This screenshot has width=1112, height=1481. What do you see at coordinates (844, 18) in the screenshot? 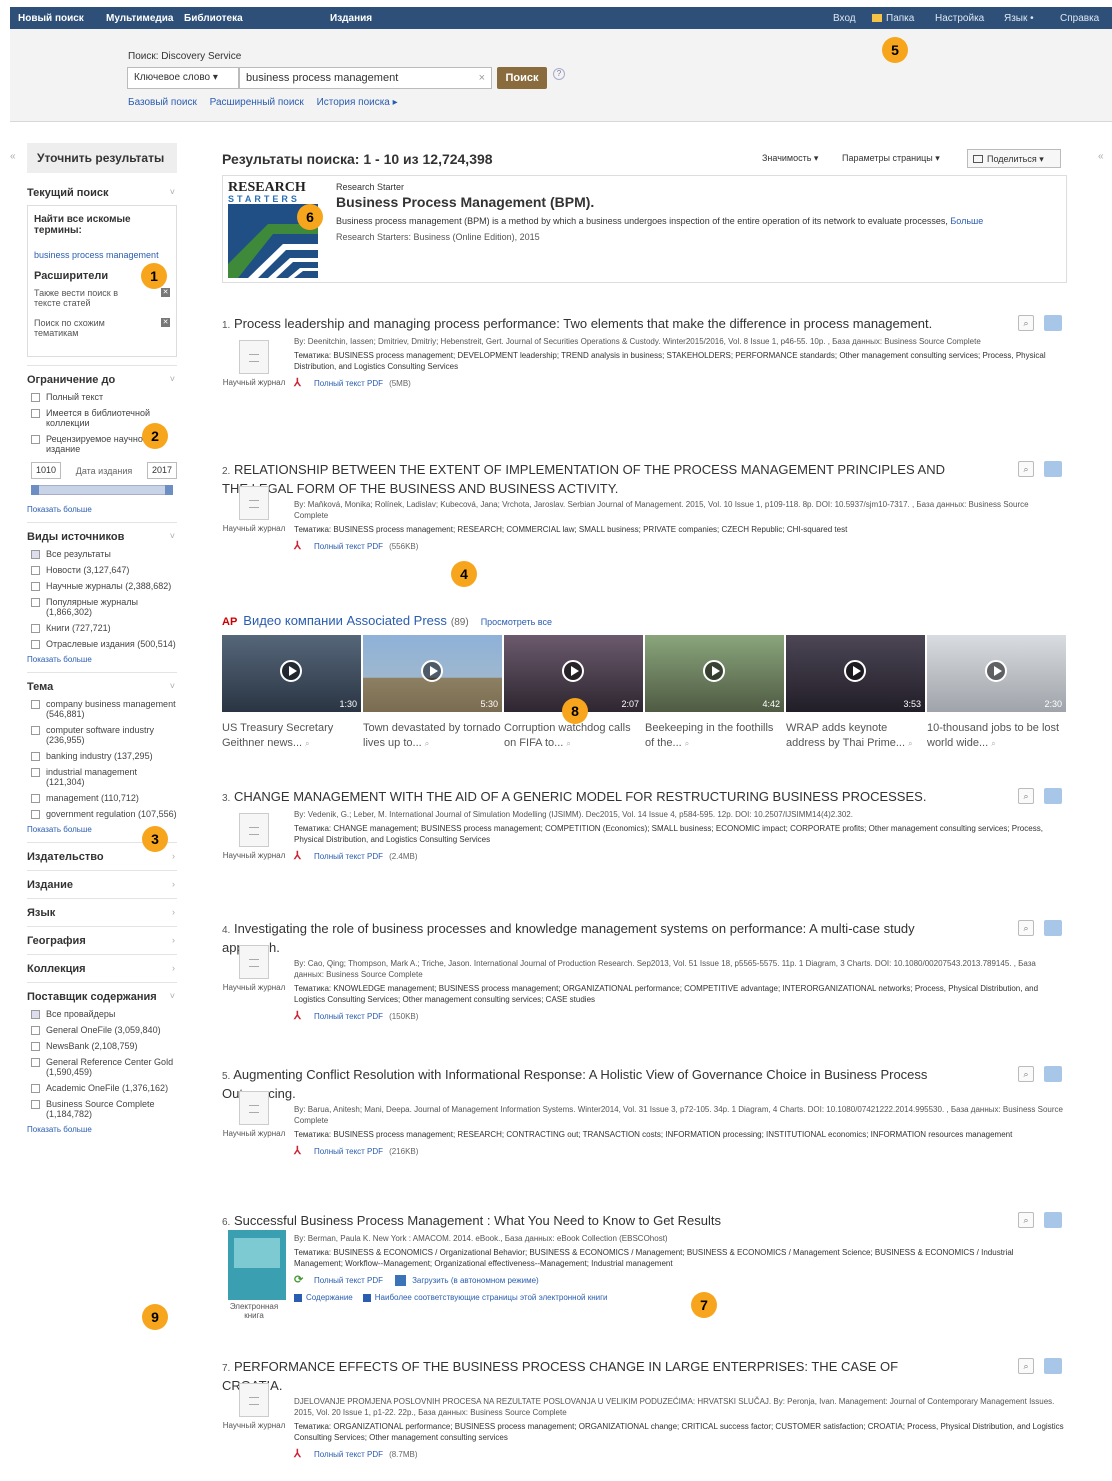
I see `nav-login: Вход` at bounding box center [844, 18].